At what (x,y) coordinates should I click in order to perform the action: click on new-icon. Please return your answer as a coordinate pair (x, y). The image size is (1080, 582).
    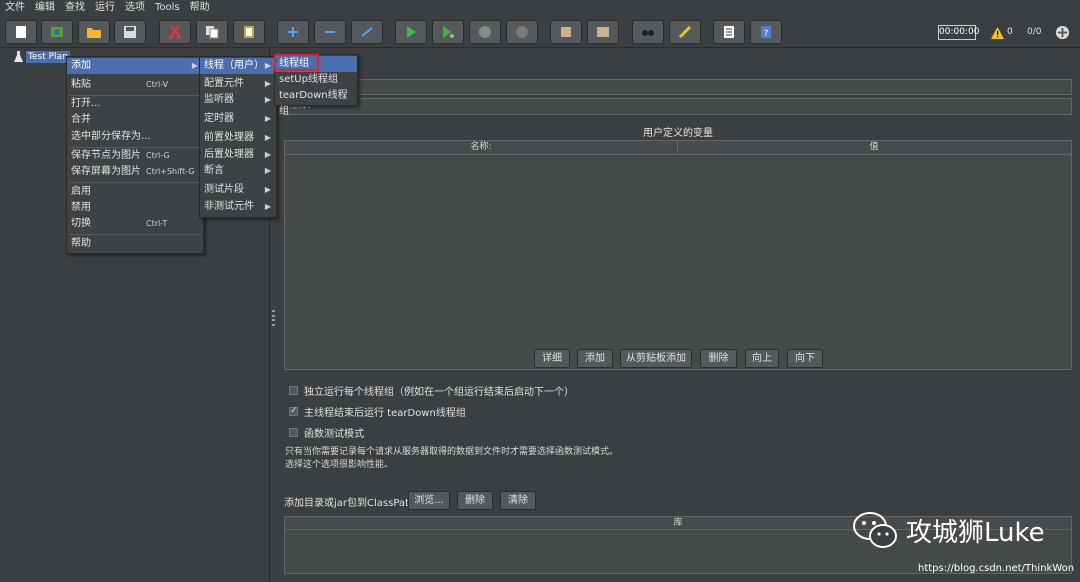
    Looking at the image, I should click on (21, 32).